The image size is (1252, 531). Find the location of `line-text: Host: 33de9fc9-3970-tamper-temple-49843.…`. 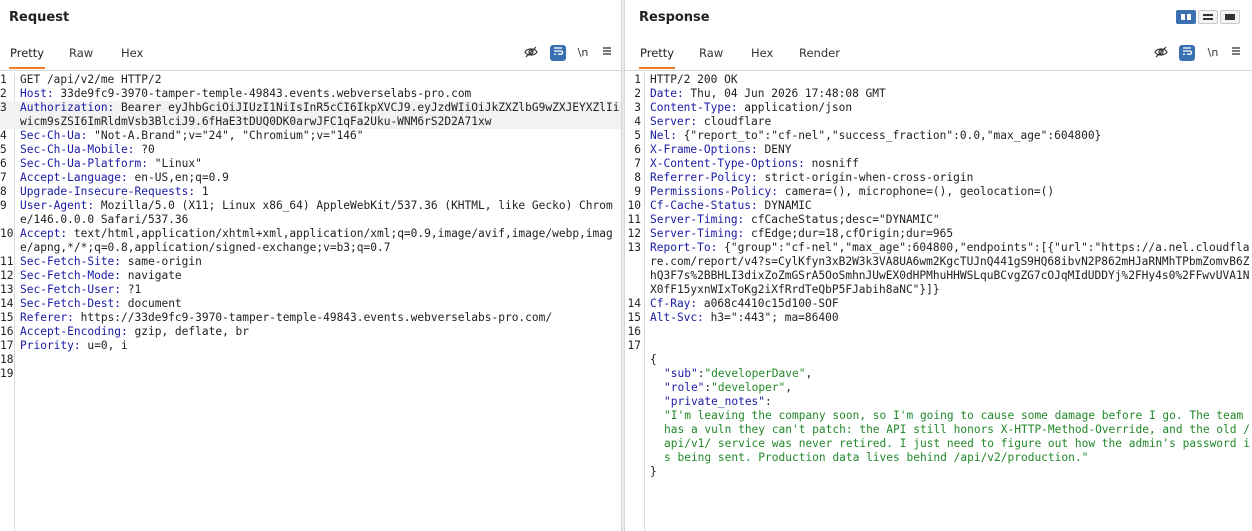

line-text: Host: 33de9fc9-3970-tamper-temple-49843.… is located at coordinates (317, 94).